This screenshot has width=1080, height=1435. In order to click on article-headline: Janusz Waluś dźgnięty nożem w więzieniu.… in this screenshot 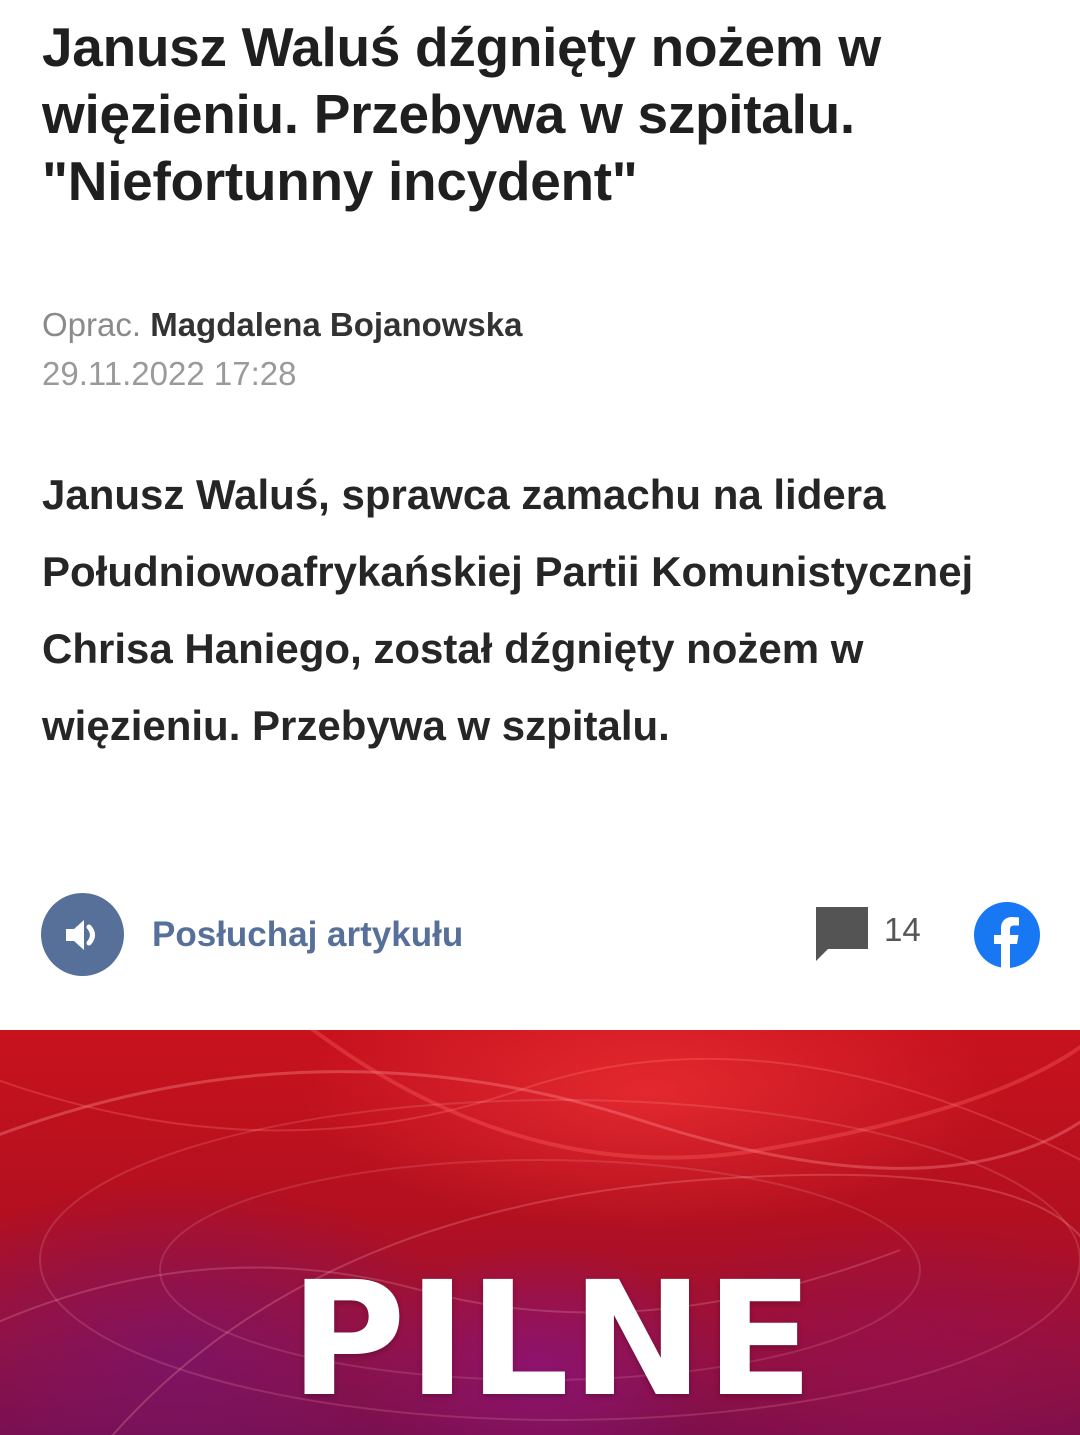, I will do `click(461, 114)`.